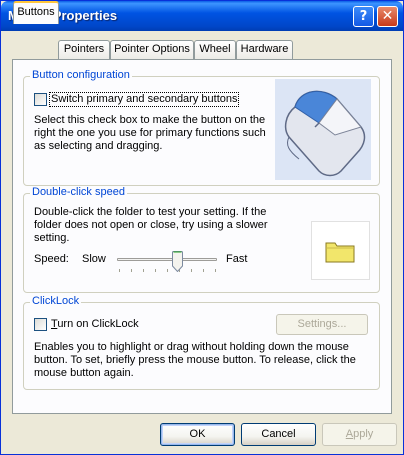  Describe the element at coordinates (40, 324) in the screenshot. I see `clicklock-checkbox` at that location.